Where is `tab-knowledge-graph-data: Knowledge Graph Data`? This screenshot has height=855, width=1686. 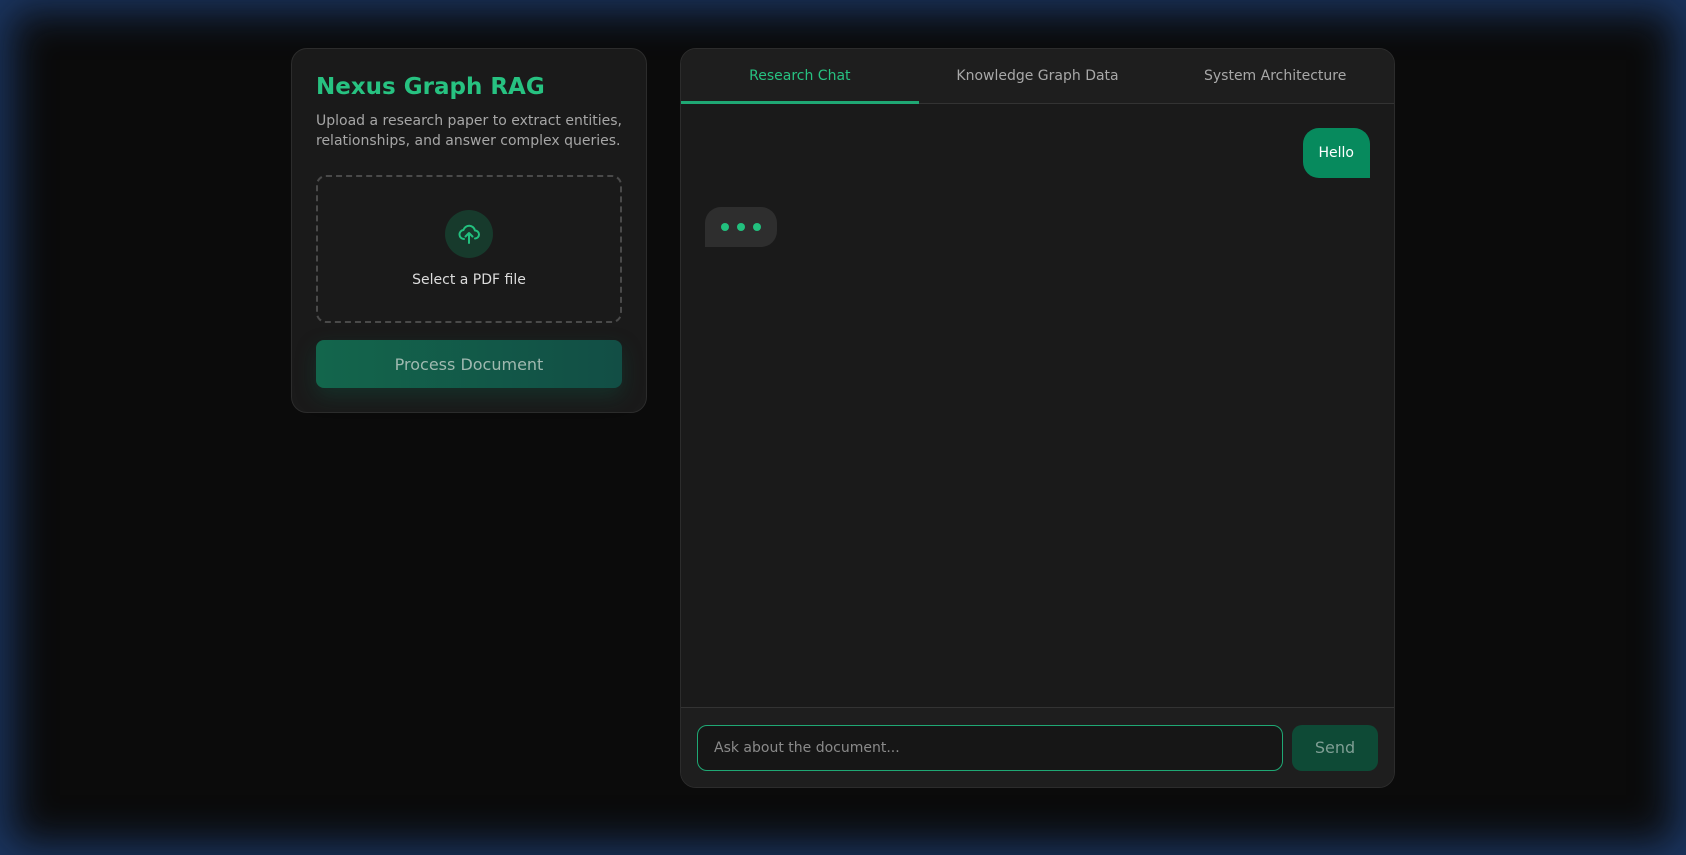 tab-knowledge-graph-data: Knowledge Graph Data is located at coordinates (1038, 76).